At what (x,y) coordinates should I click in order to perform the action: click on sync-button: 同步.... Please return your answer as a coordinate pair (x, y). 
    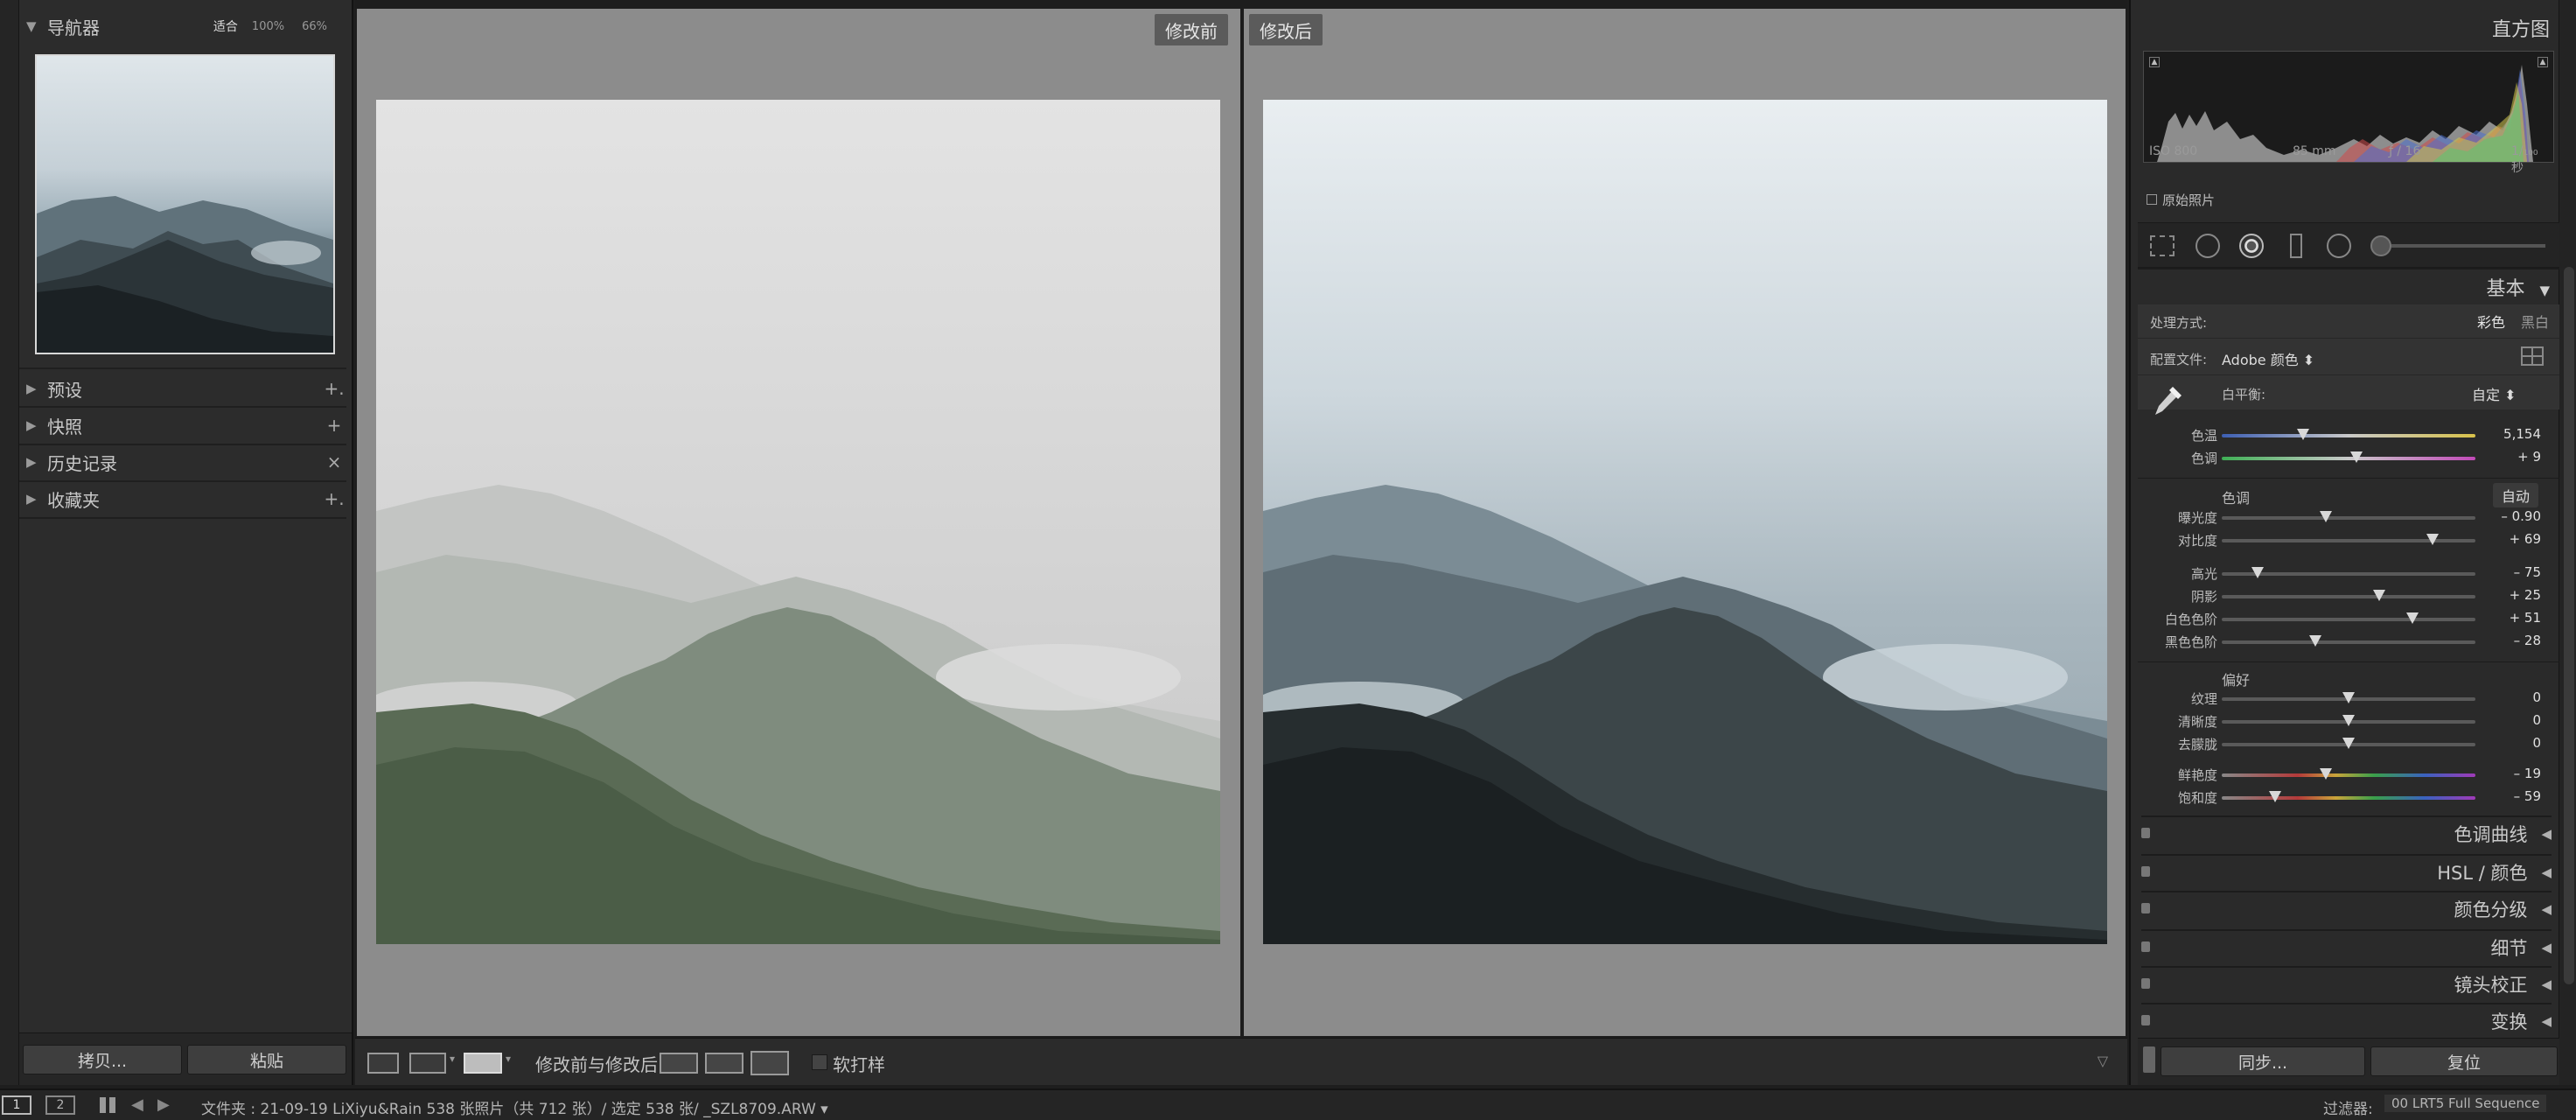
    Looking at the image, I should click on (2263, 1061).